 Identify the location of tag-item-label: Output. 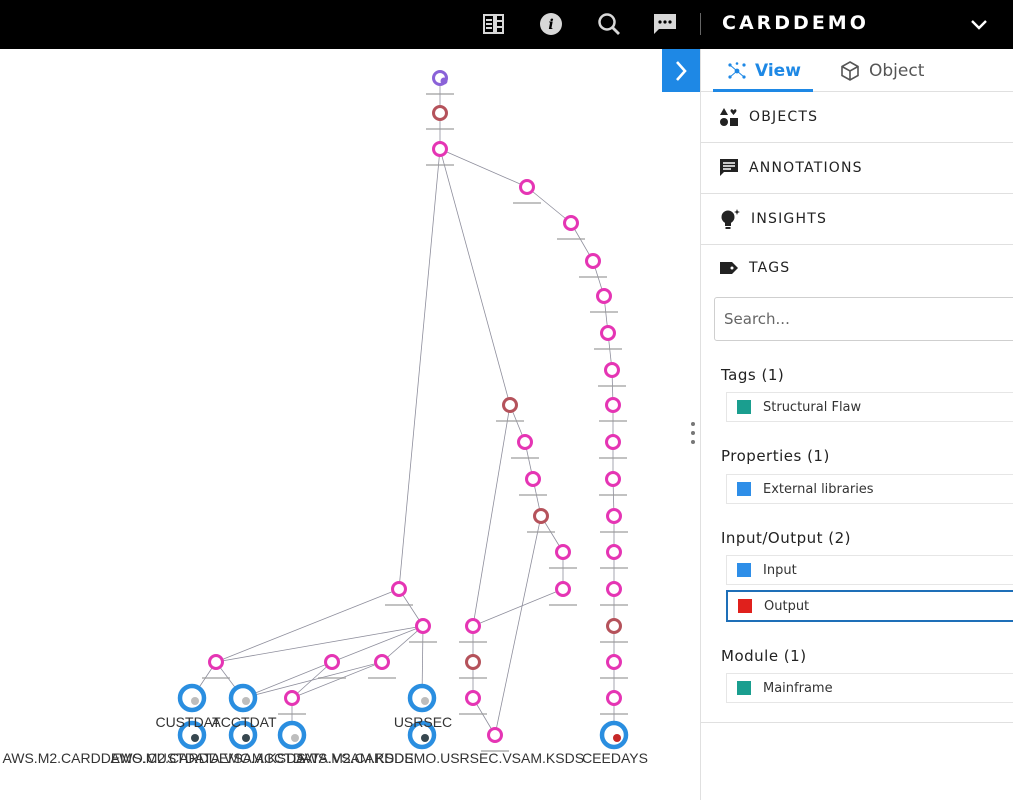
(787, 606).